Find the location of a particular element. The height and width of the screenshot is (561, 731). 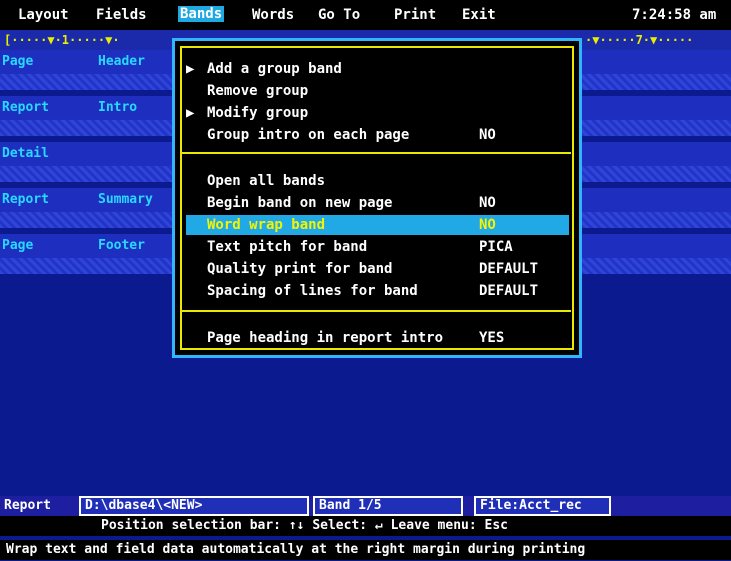

menu-row-label: Quality print for band is located at coordinates (300, 269).